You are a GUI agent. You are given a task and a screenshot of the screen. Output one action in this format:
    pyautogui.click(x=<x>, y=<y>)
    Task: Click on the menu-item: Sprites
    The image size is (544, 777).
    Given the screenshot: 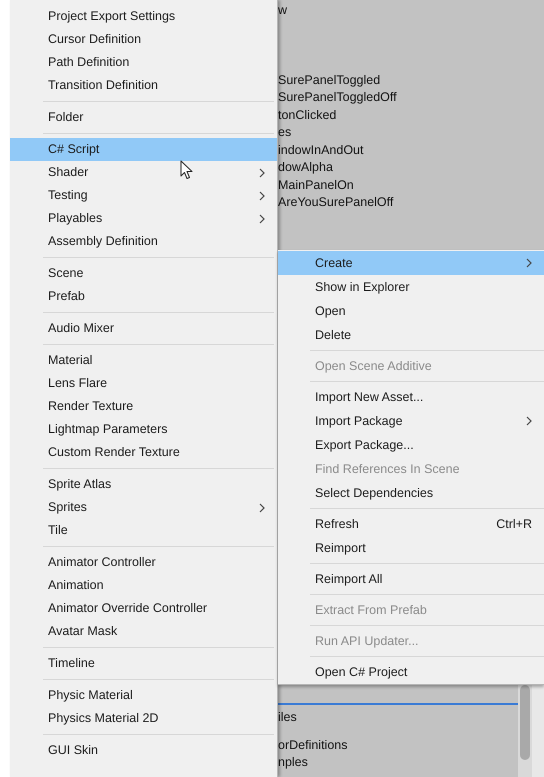 What is the action you would take?
    pyautogui.click(x=143, y=507)
    